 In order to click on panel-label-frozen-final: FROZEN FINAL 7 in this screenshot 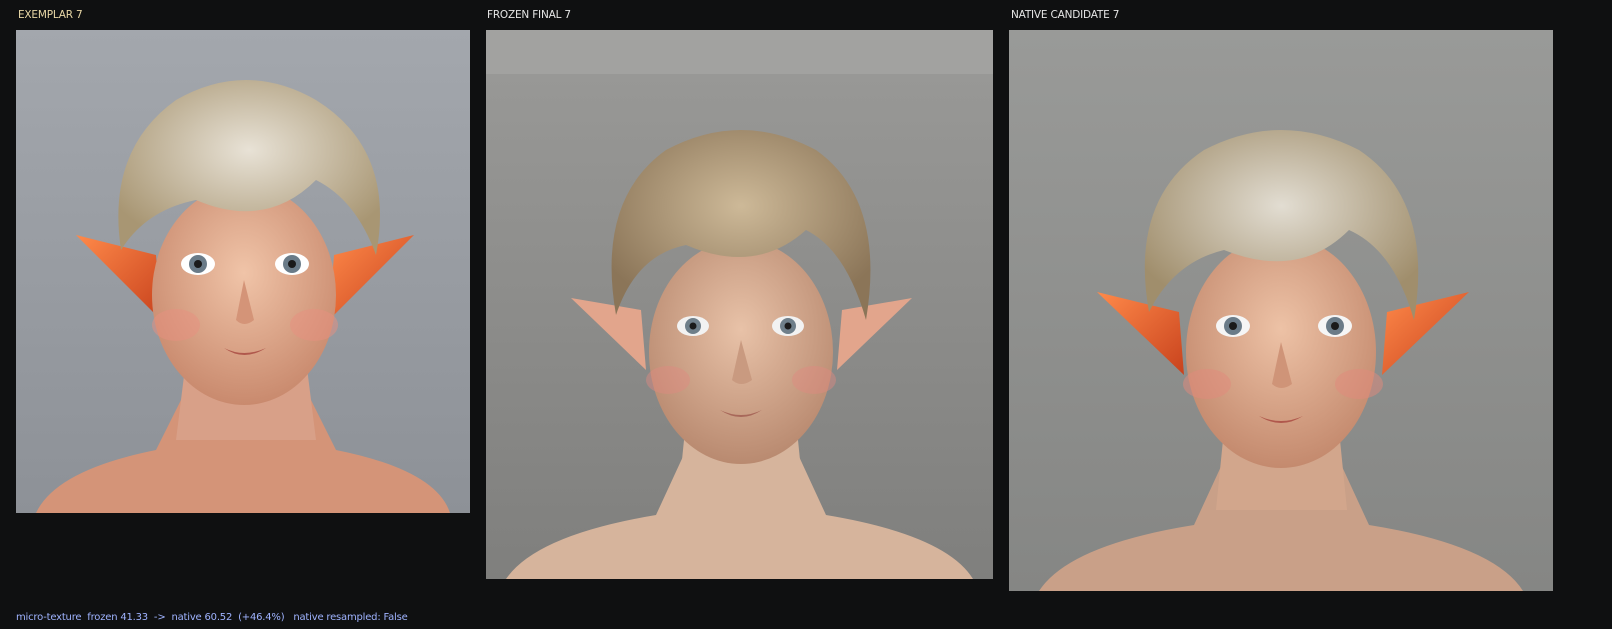, I will do `click(529, 15)`.